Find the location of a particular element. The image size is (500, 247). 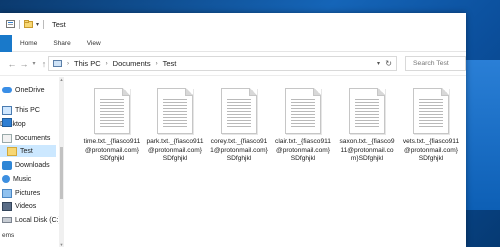

scroll-up-arrow-icon: ▲ is located at coordinates (61, 79).